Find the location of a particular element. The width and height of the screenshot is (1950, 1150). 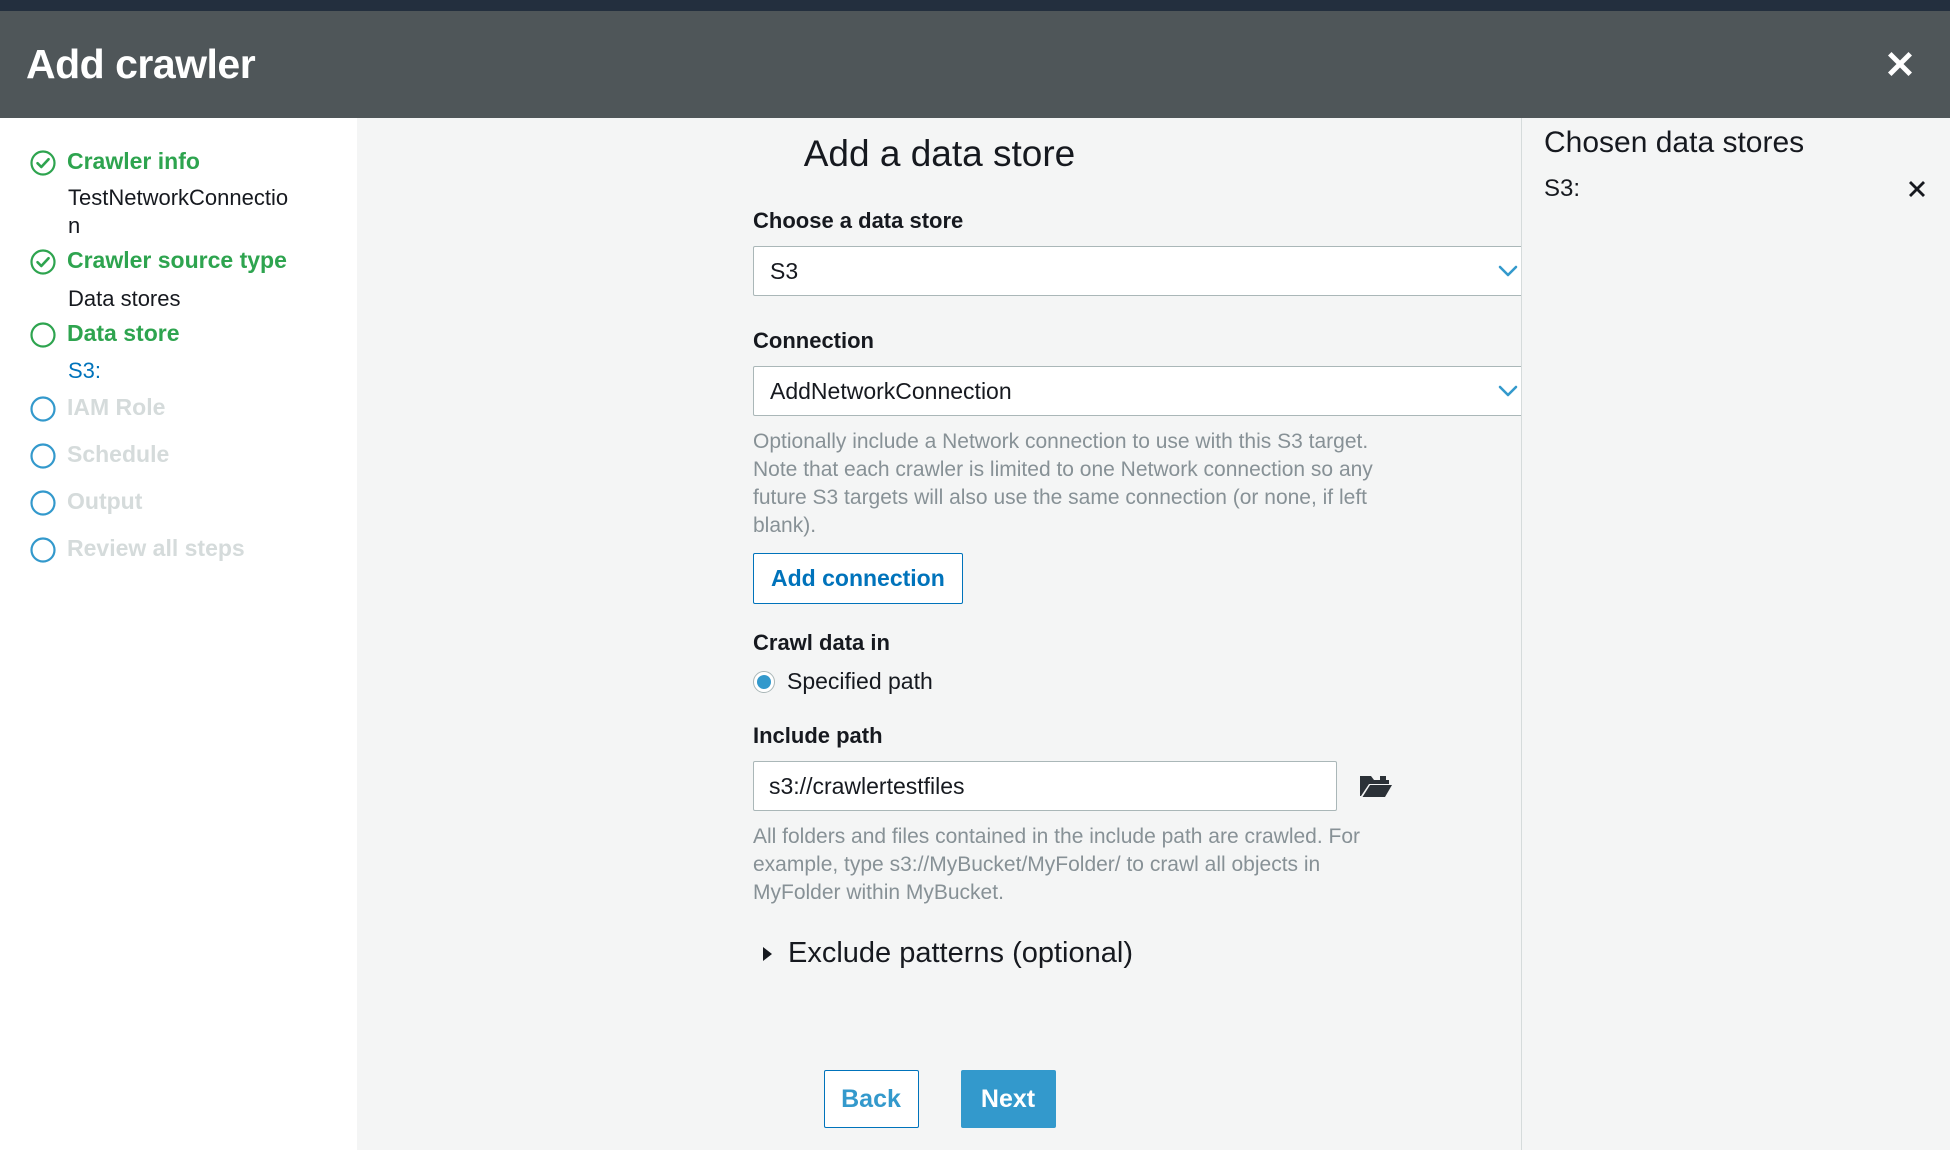

sidebar-subitem-s3: S3: is located at coordinates (183, 371).